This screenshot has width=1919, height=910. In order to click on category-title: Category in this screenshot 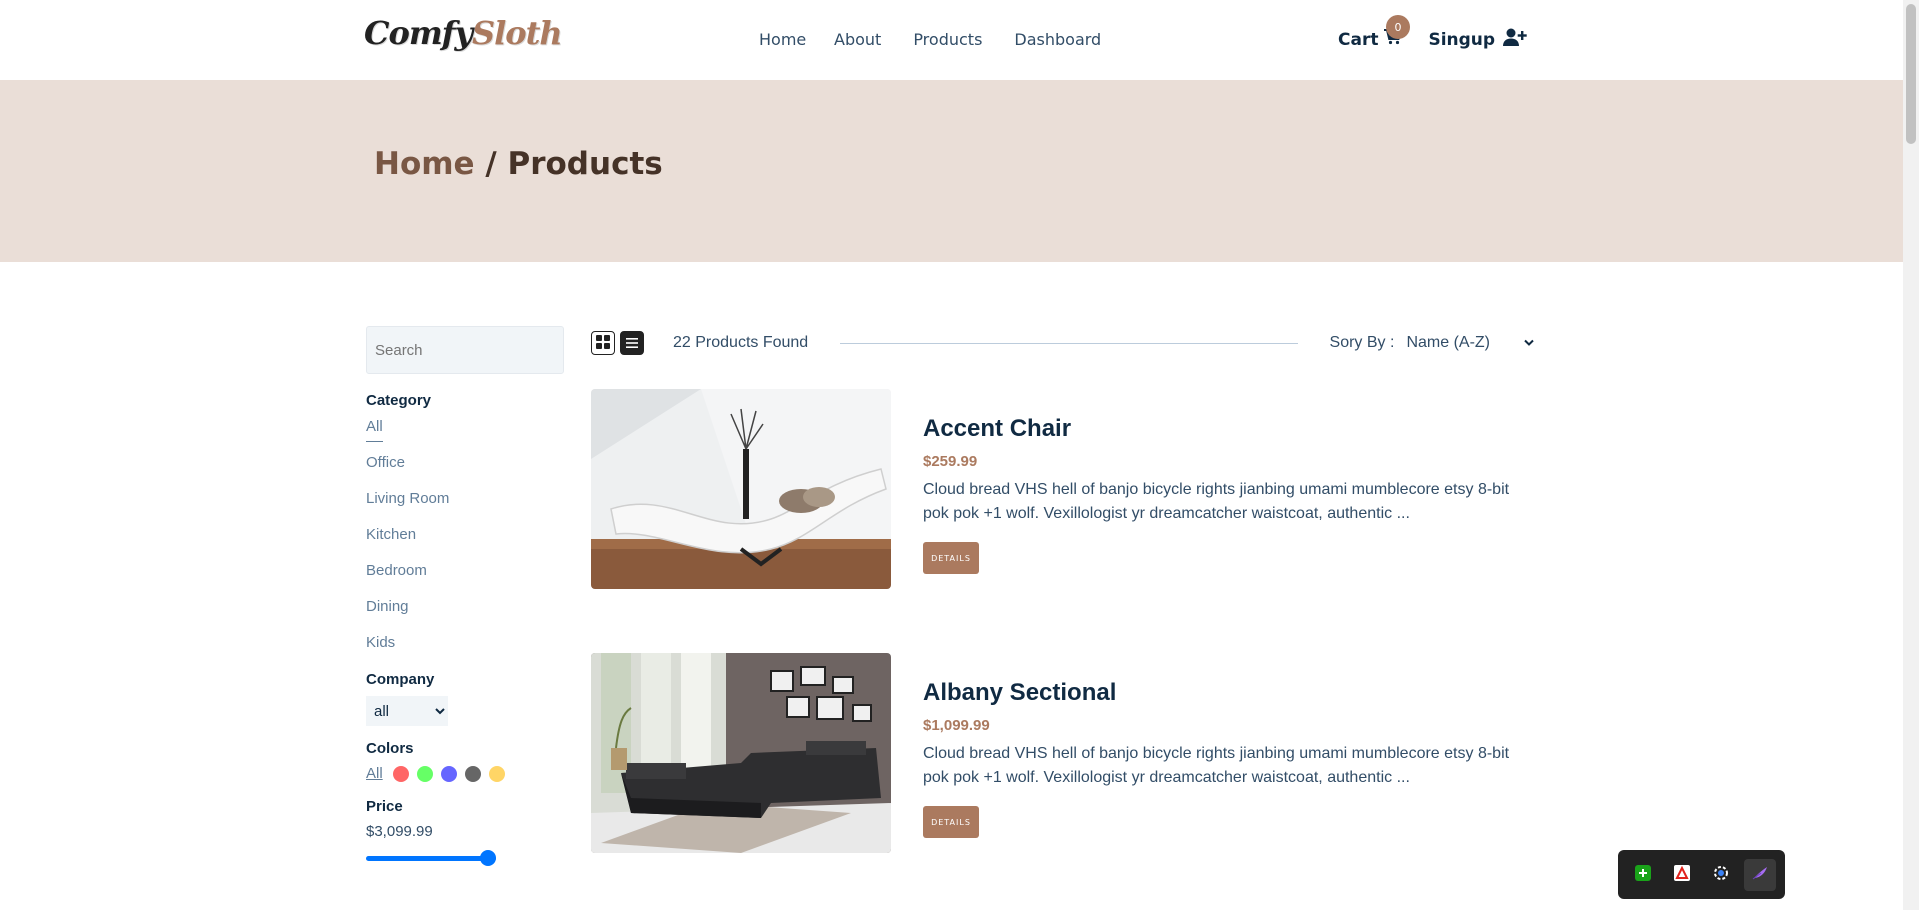, I will do `click(399, 400)`.